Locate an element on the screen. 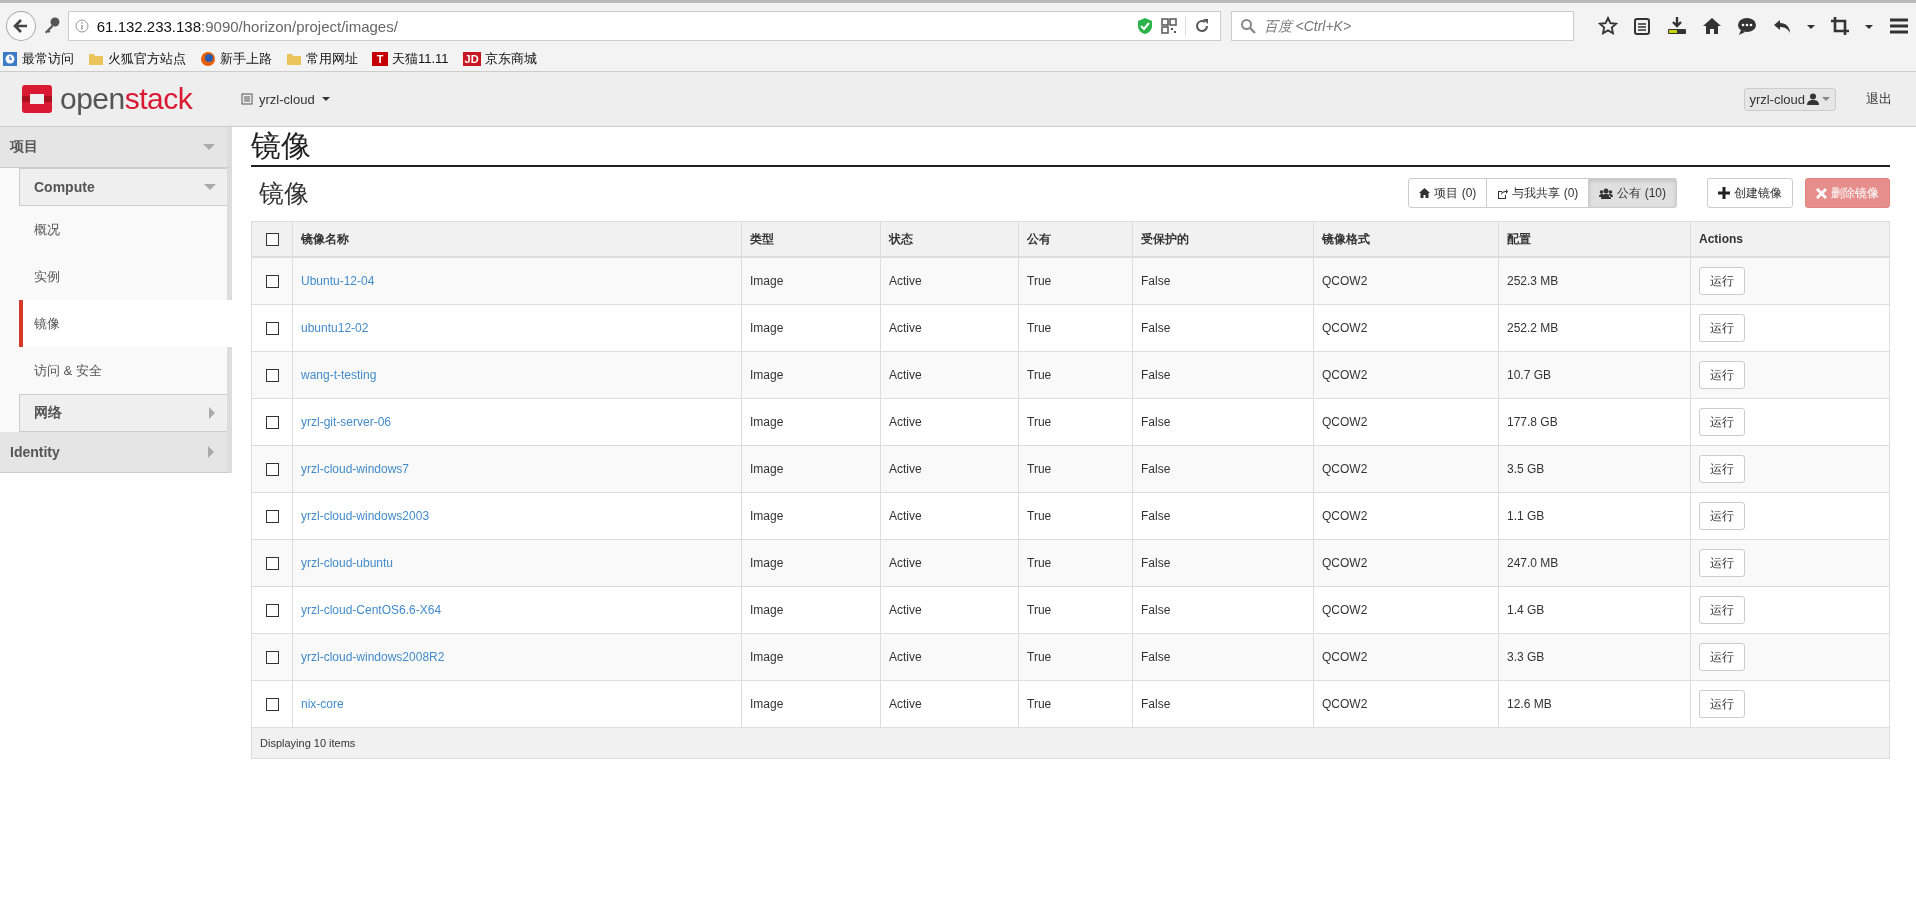 This screenshot has height=911, width=1916. back-button is located at coordinates (21, 26).